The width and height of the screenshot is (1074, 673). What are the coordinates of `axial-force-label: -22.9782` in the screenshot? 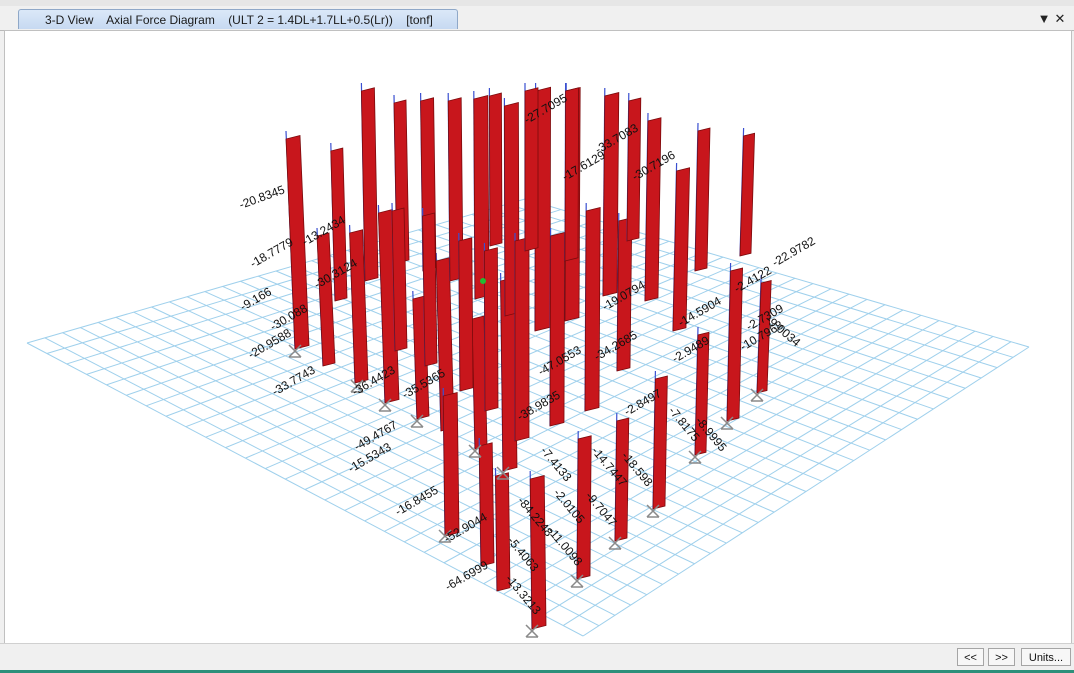 It's located at (794, 252).